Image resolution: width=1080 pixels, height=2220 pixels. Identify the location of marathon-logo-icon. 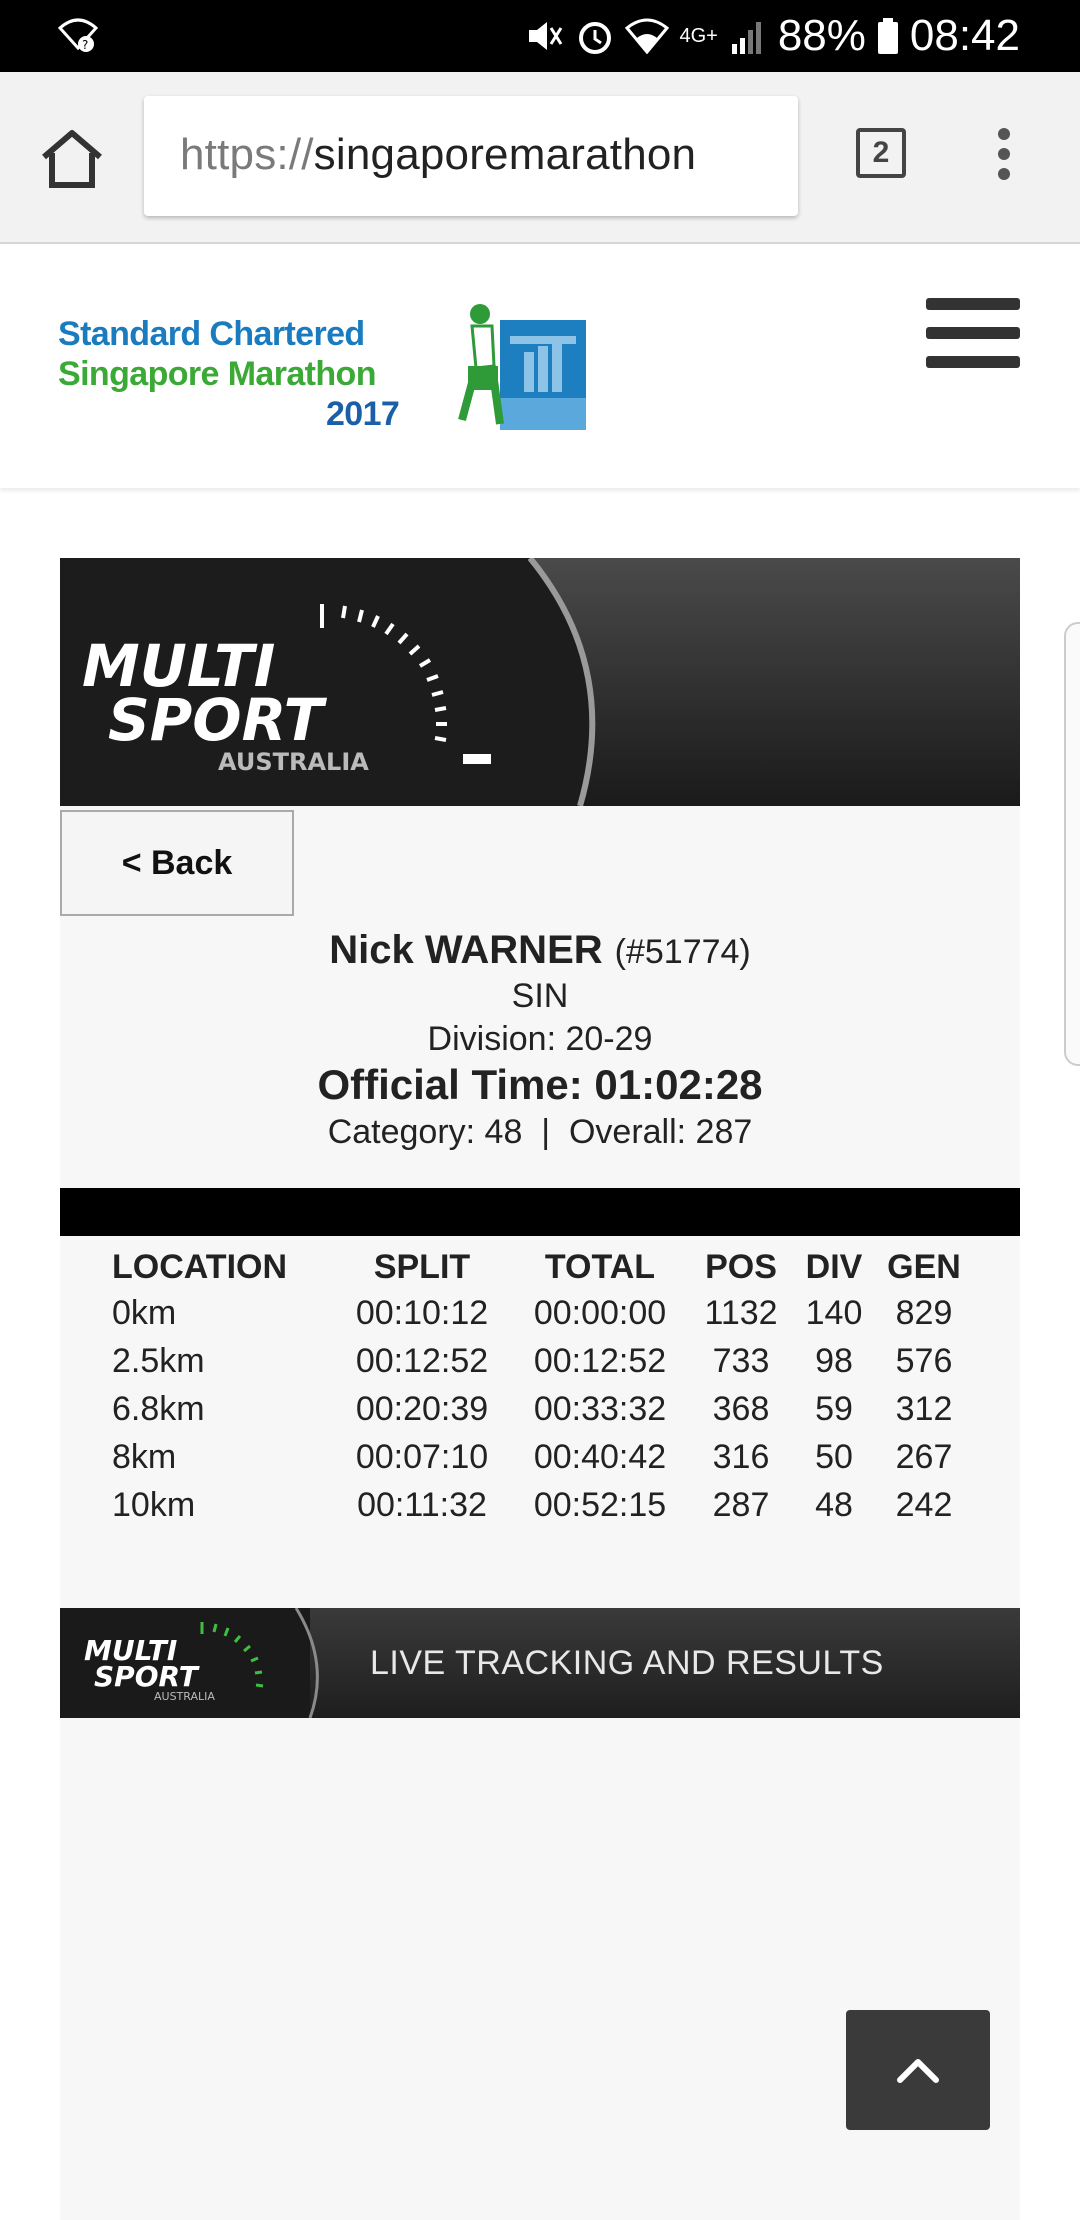
(513, 365).